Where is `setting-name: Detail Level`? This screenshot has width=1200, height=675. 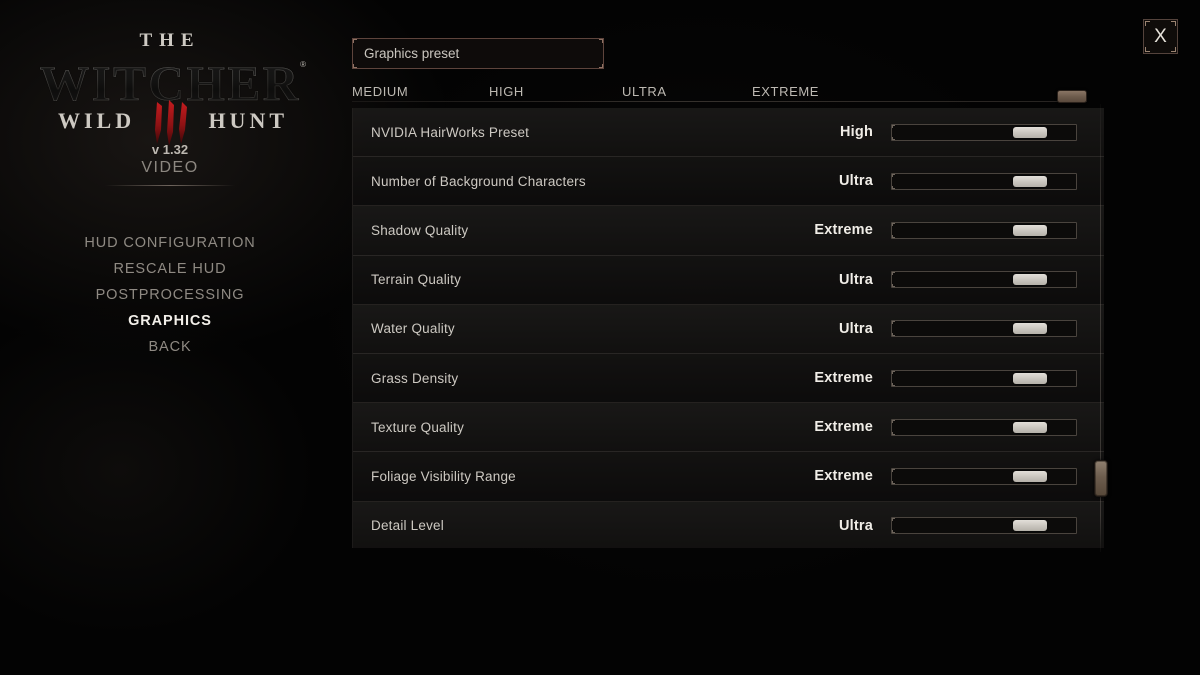
setting-name: Detail Level is located at coordinates (407, 526).